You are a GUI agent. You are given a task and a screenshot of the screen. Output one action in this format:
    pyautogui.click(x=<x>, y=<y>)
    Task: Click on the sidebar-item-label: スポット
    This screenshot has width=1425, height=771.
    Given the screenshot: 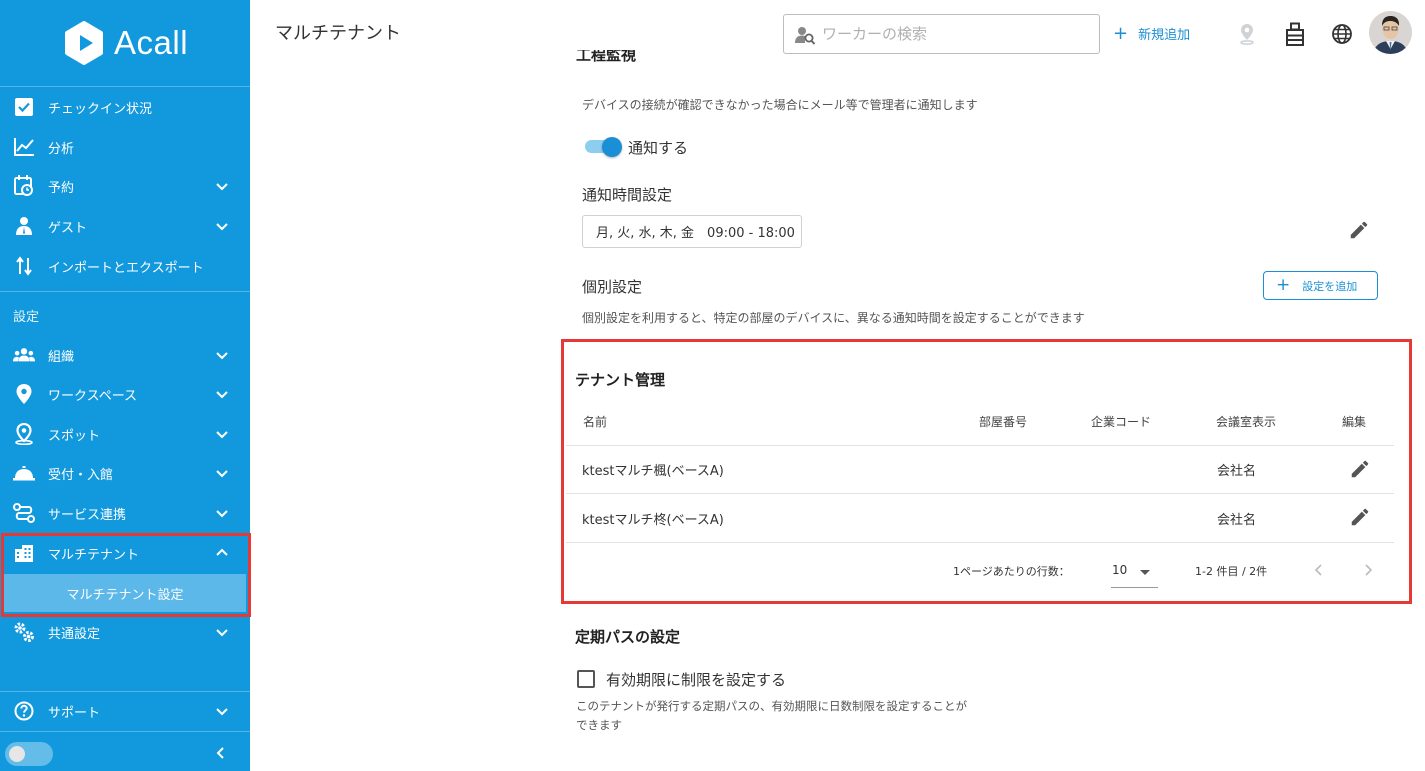 What is the action you would take?
    pyautogui.click(x=74, y=436)
    